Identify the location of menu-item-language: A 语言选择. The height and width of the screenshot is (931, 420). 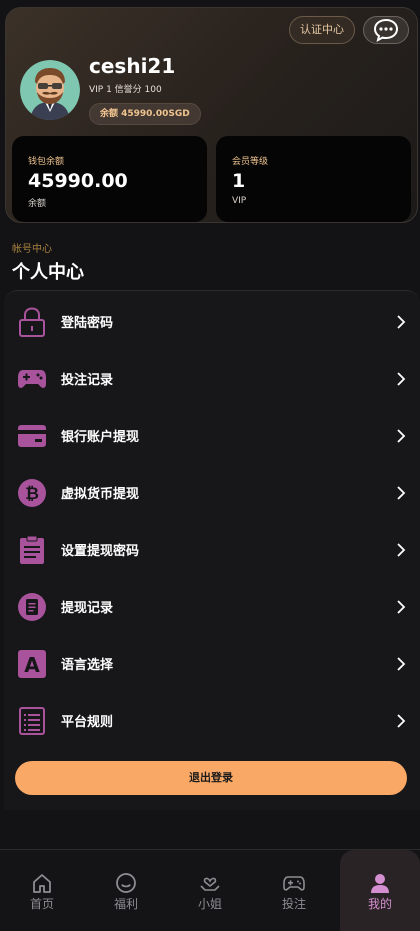
(212, 663).